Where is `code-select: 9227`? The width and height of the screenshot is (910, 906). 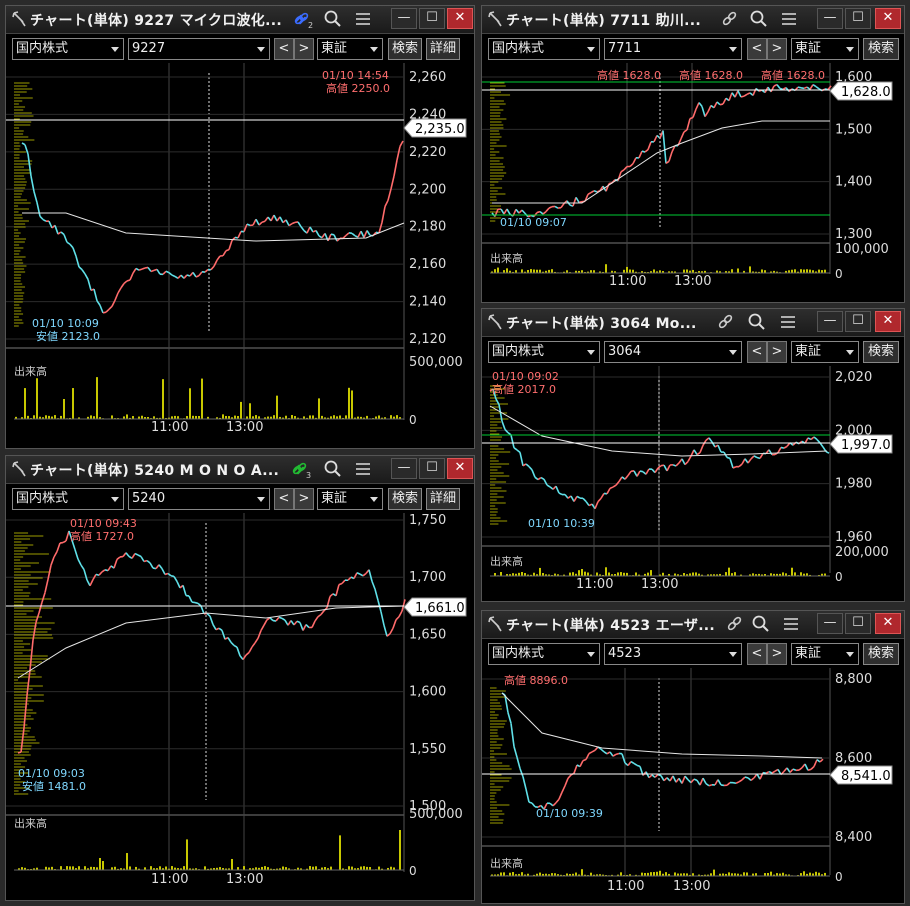
code-select: 9227 is located at coordinates (199, 49).